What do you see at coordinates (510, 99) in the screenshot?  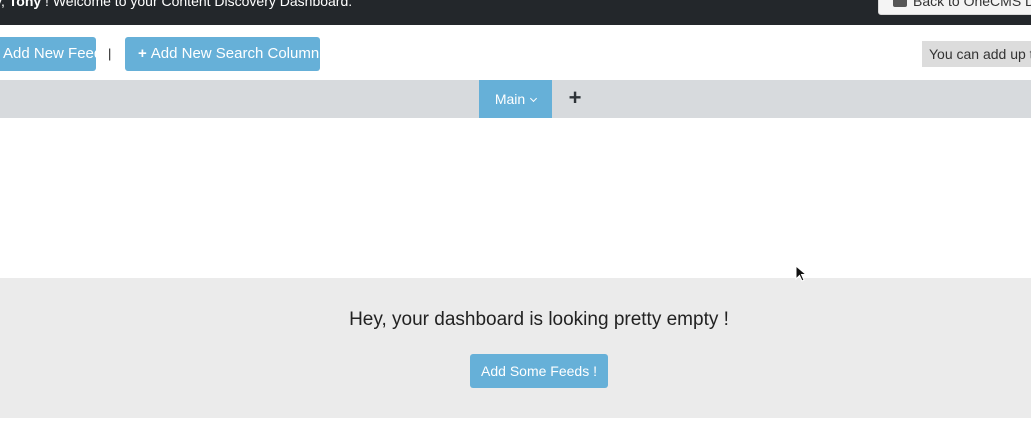 I see `tab-main-label: Main` at bounding box center [510, 99].